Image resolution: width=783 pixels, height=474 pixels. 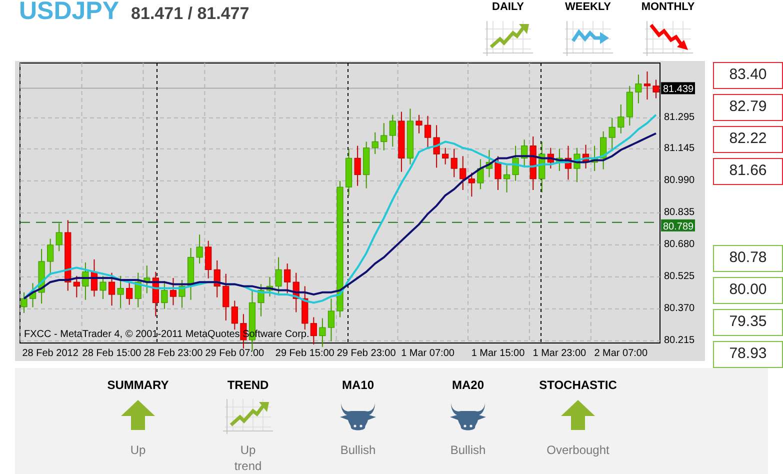 What do you see at coordinates (112, 353) in the screenshot?
I see `time-axis-label: 28 Feb 15:00` at bounding box center [112, 353].